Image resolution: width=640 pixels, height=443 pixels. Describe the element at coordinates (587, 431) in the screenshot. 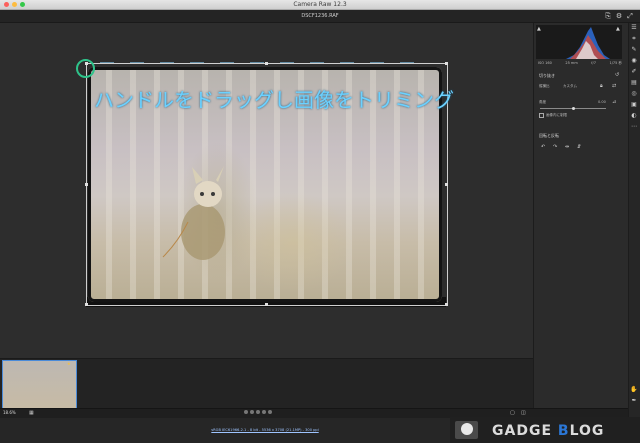

I see `watermark-text-end: LOG` at that location.